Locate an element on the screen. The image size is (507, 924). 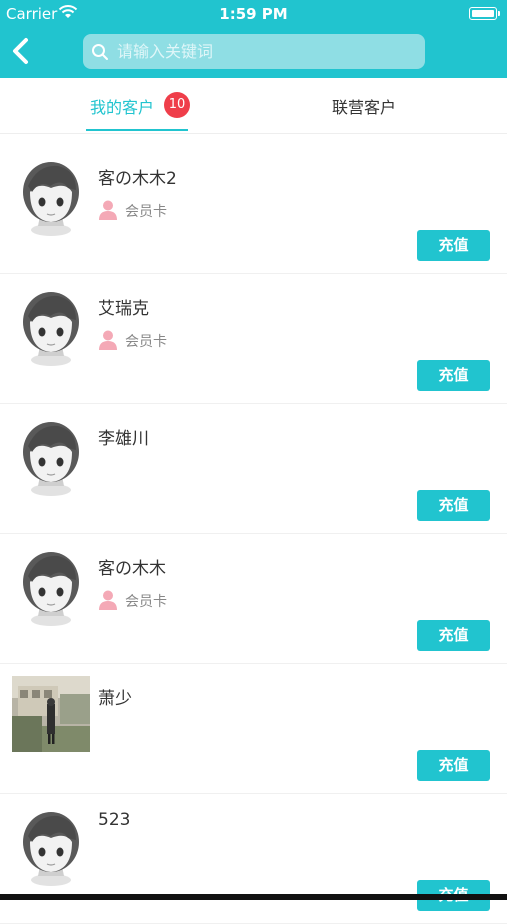
customer-row: 萧少 充值 is located at coordinates (253, 729).